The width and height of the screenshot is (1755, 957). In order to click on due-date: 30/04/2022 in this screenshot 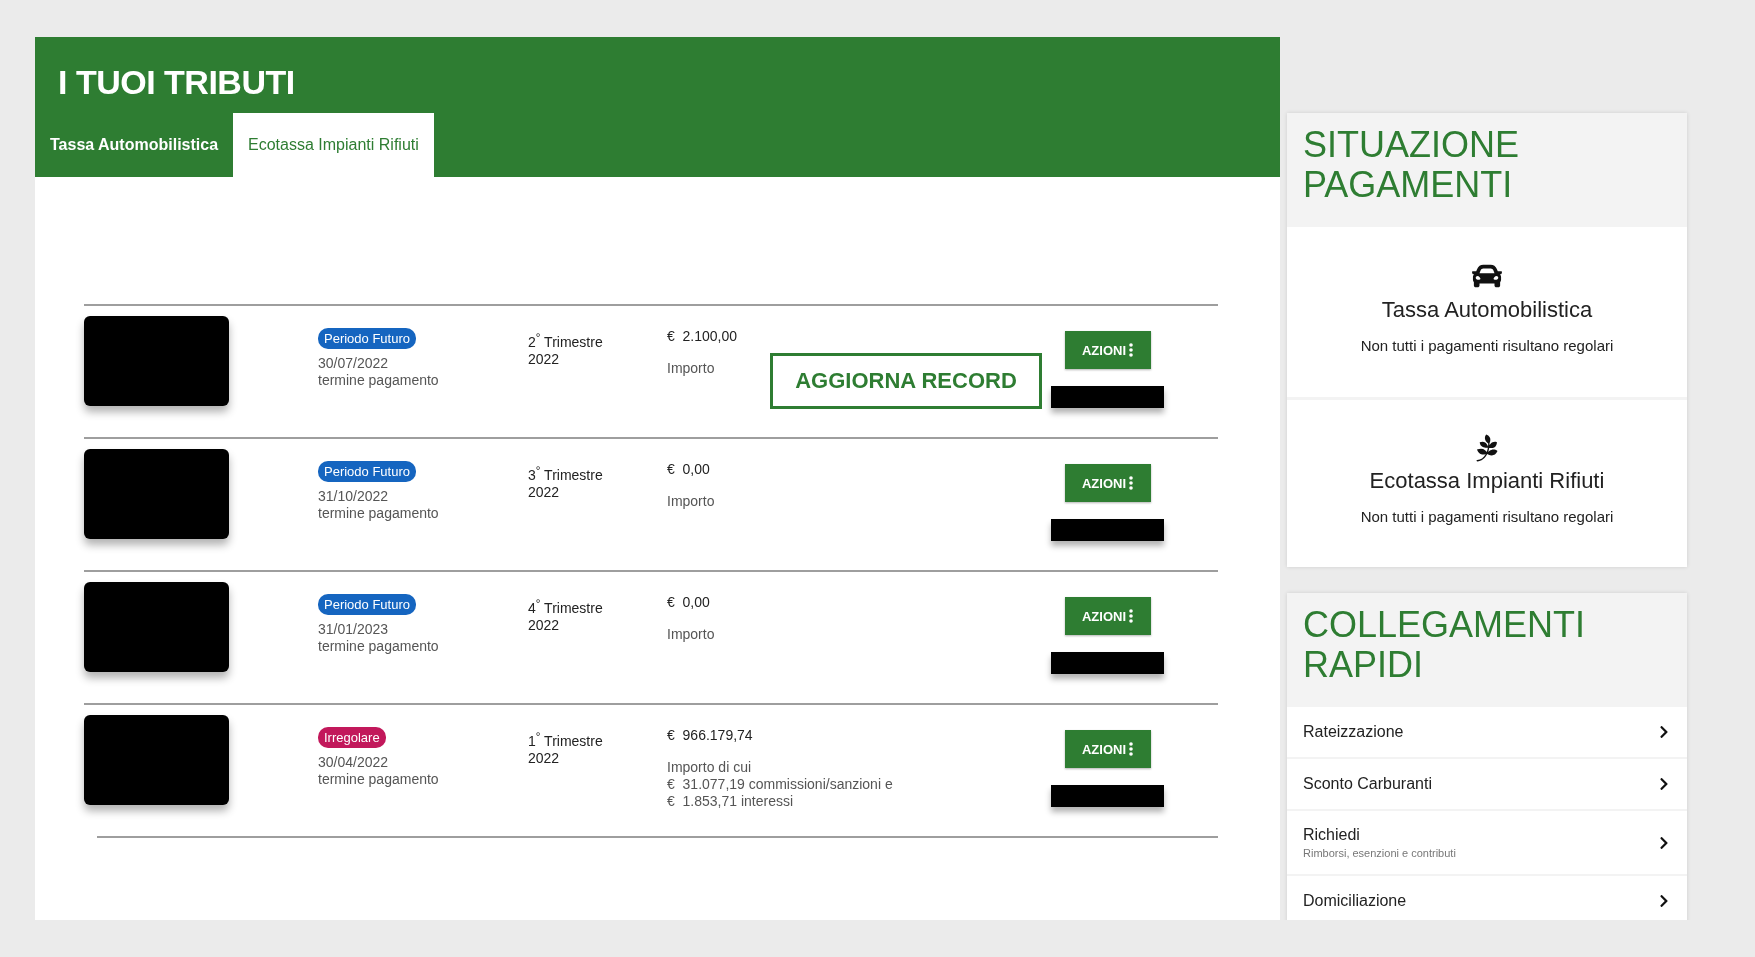, I will do `click(353, 762)`.